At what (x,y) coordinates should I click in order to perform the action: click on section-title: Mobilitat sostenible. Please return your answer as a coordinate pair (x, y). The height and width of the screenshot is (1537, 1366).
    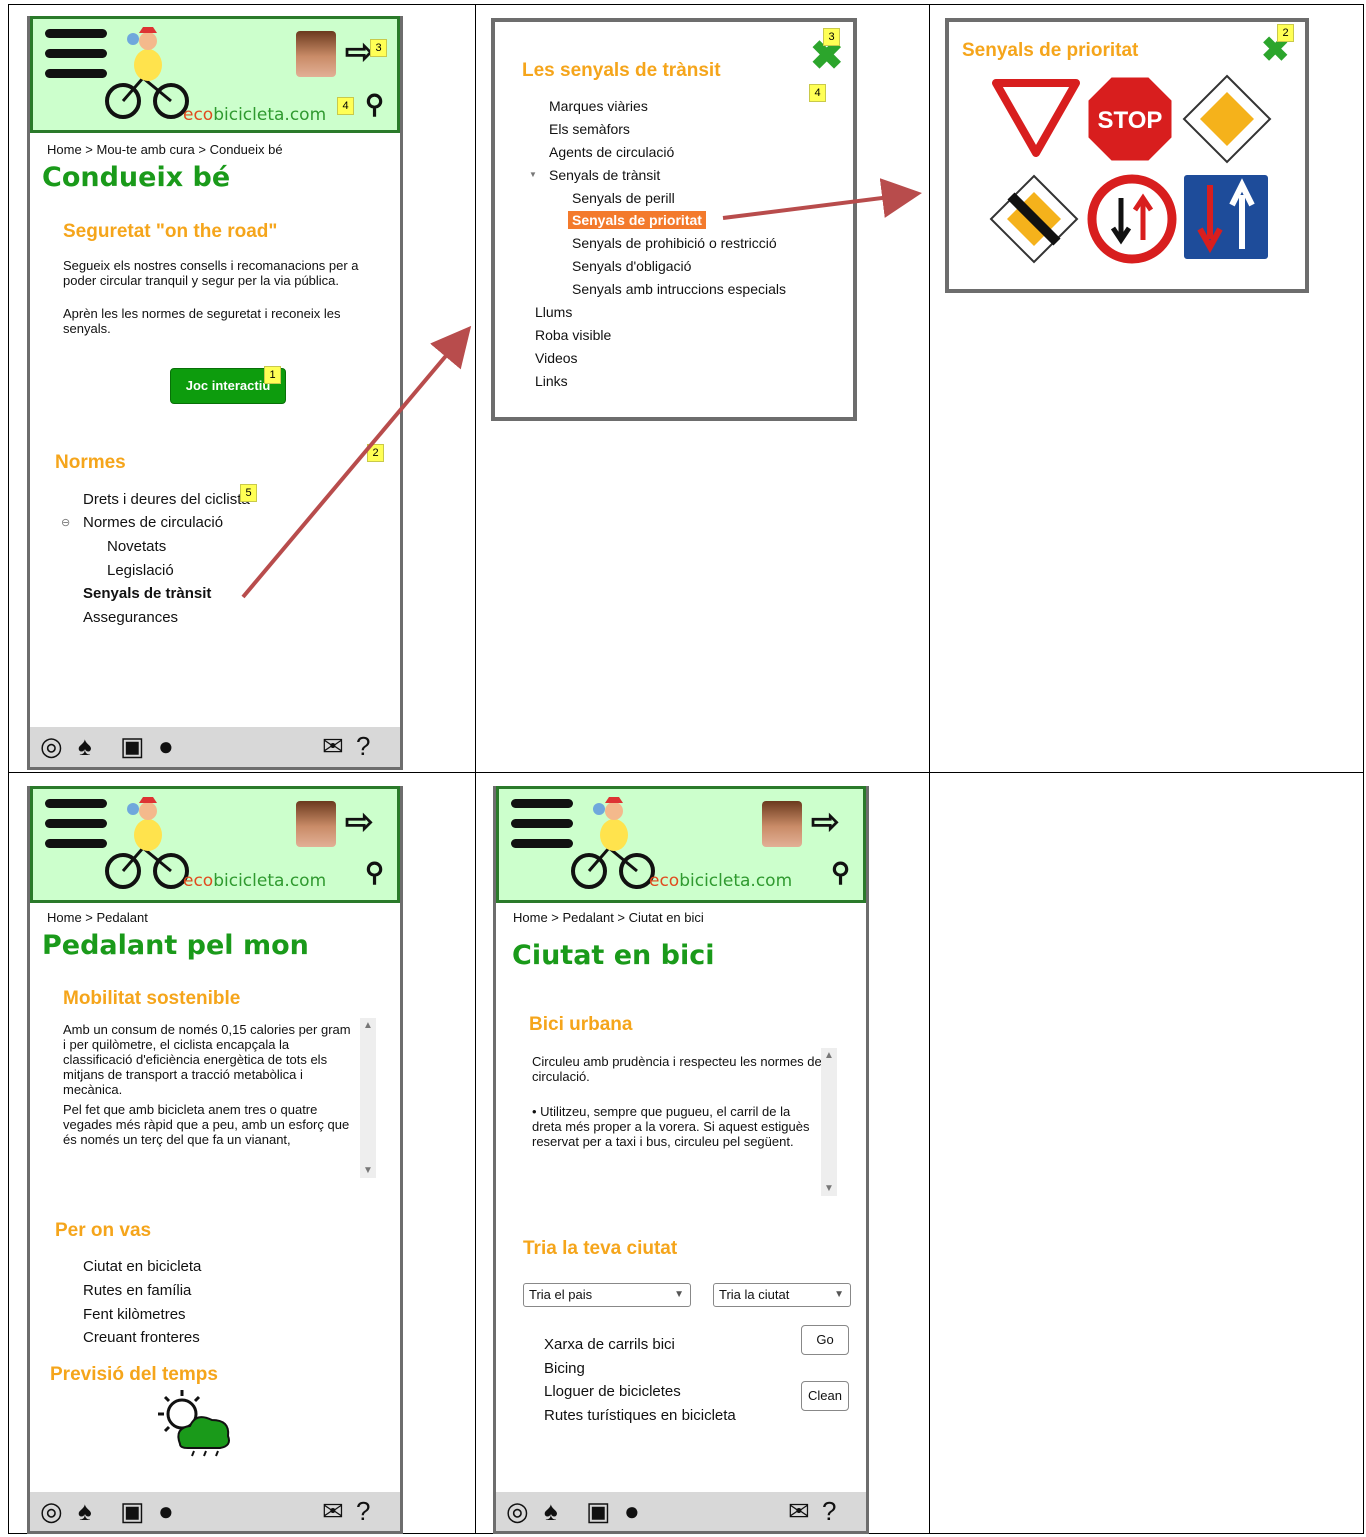
    Looking at the image, I should click on (152, 998).